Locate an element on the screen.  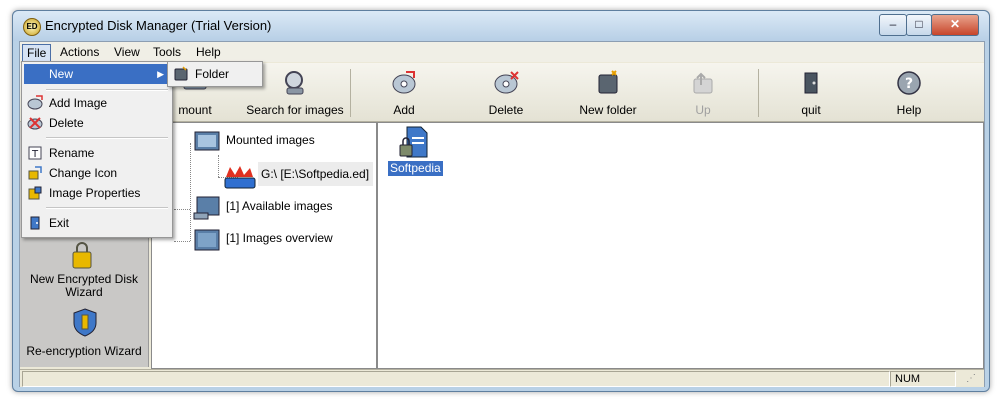
help-button: ? Help is located at coordinates (909, 92).